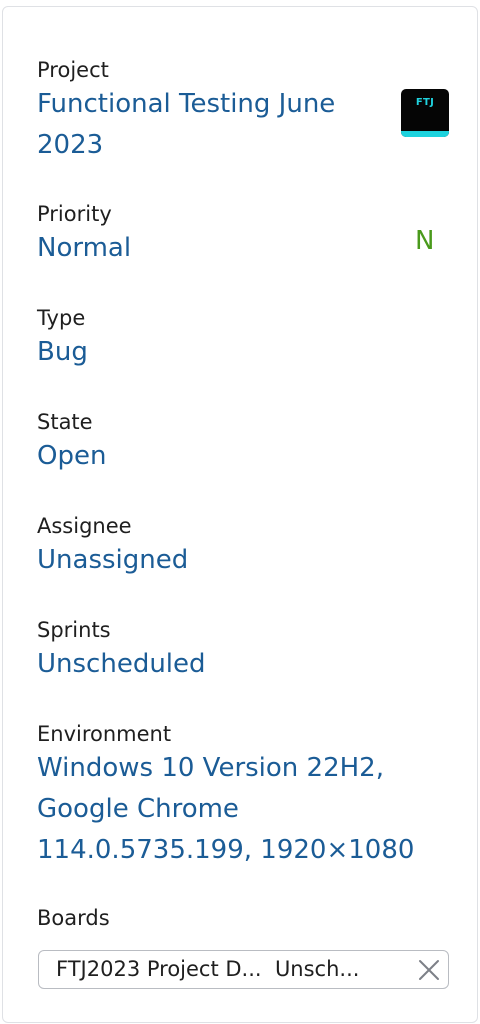 This screenshot has width=480, height=1024. I want to click on sprints-label: Sprints, so click(74, 630).